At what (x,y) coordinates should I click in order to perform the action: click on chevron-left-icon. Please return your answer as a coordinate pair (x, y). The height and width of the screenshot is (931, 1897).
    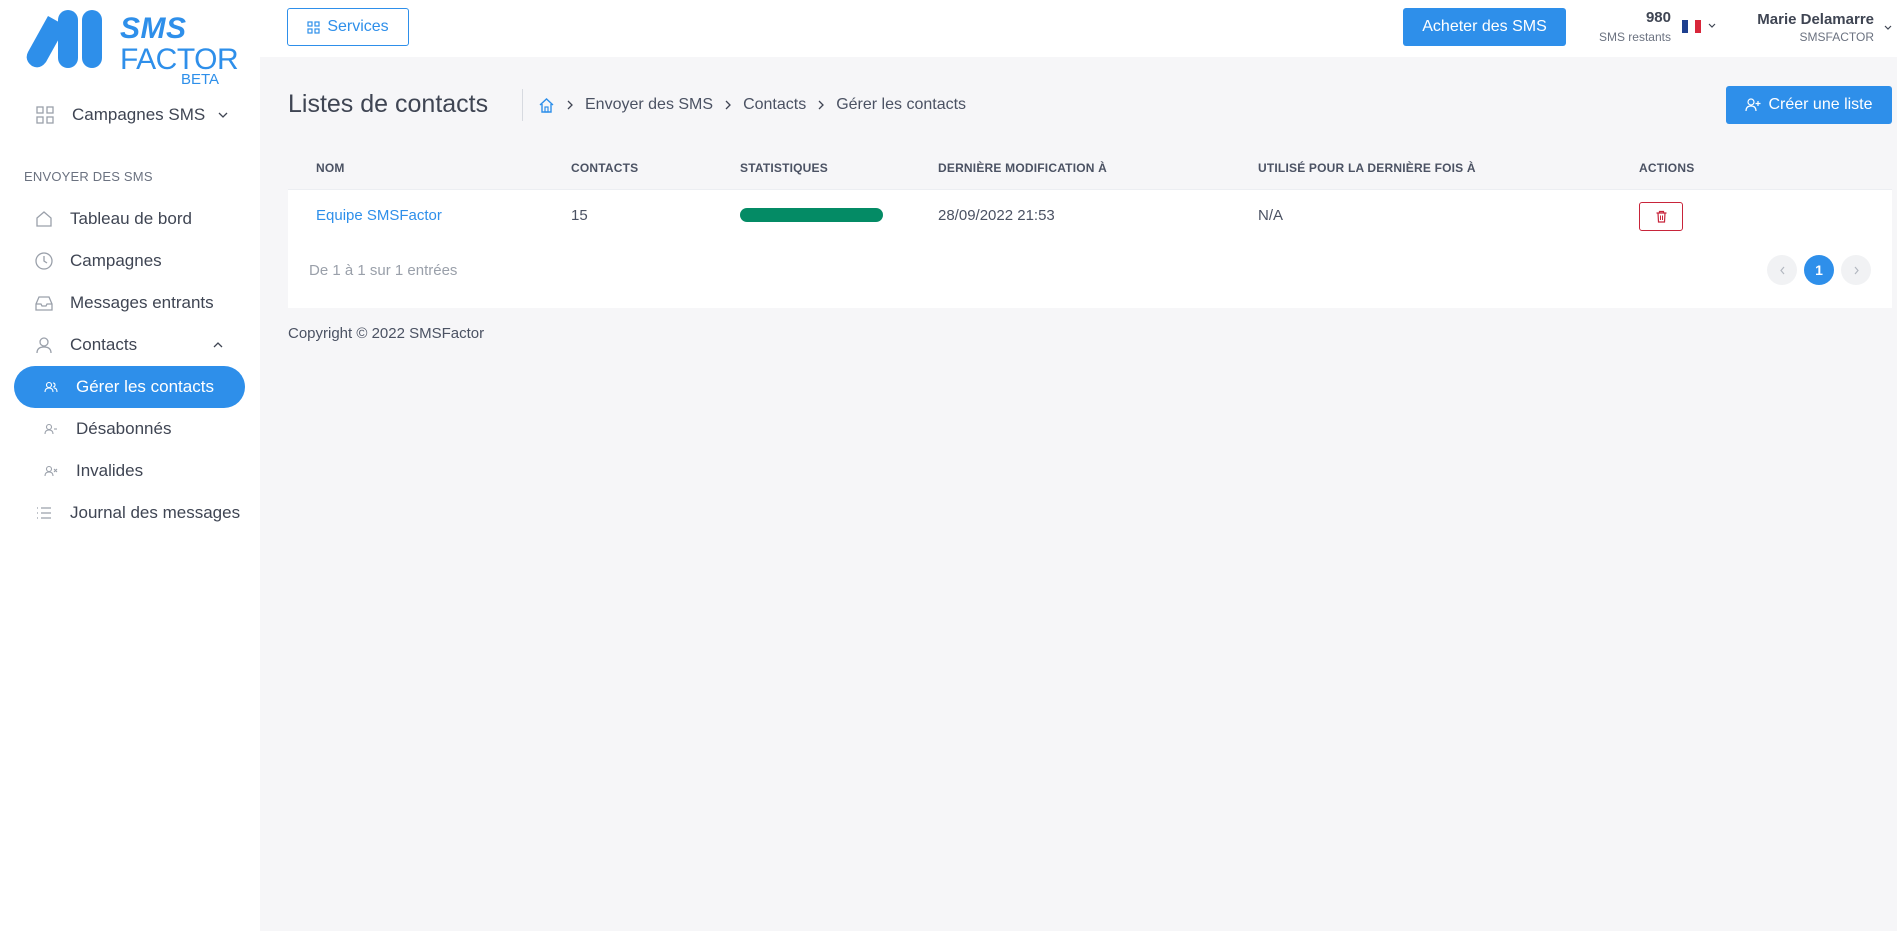
    Looking at the image, I should click on (1781, 270).